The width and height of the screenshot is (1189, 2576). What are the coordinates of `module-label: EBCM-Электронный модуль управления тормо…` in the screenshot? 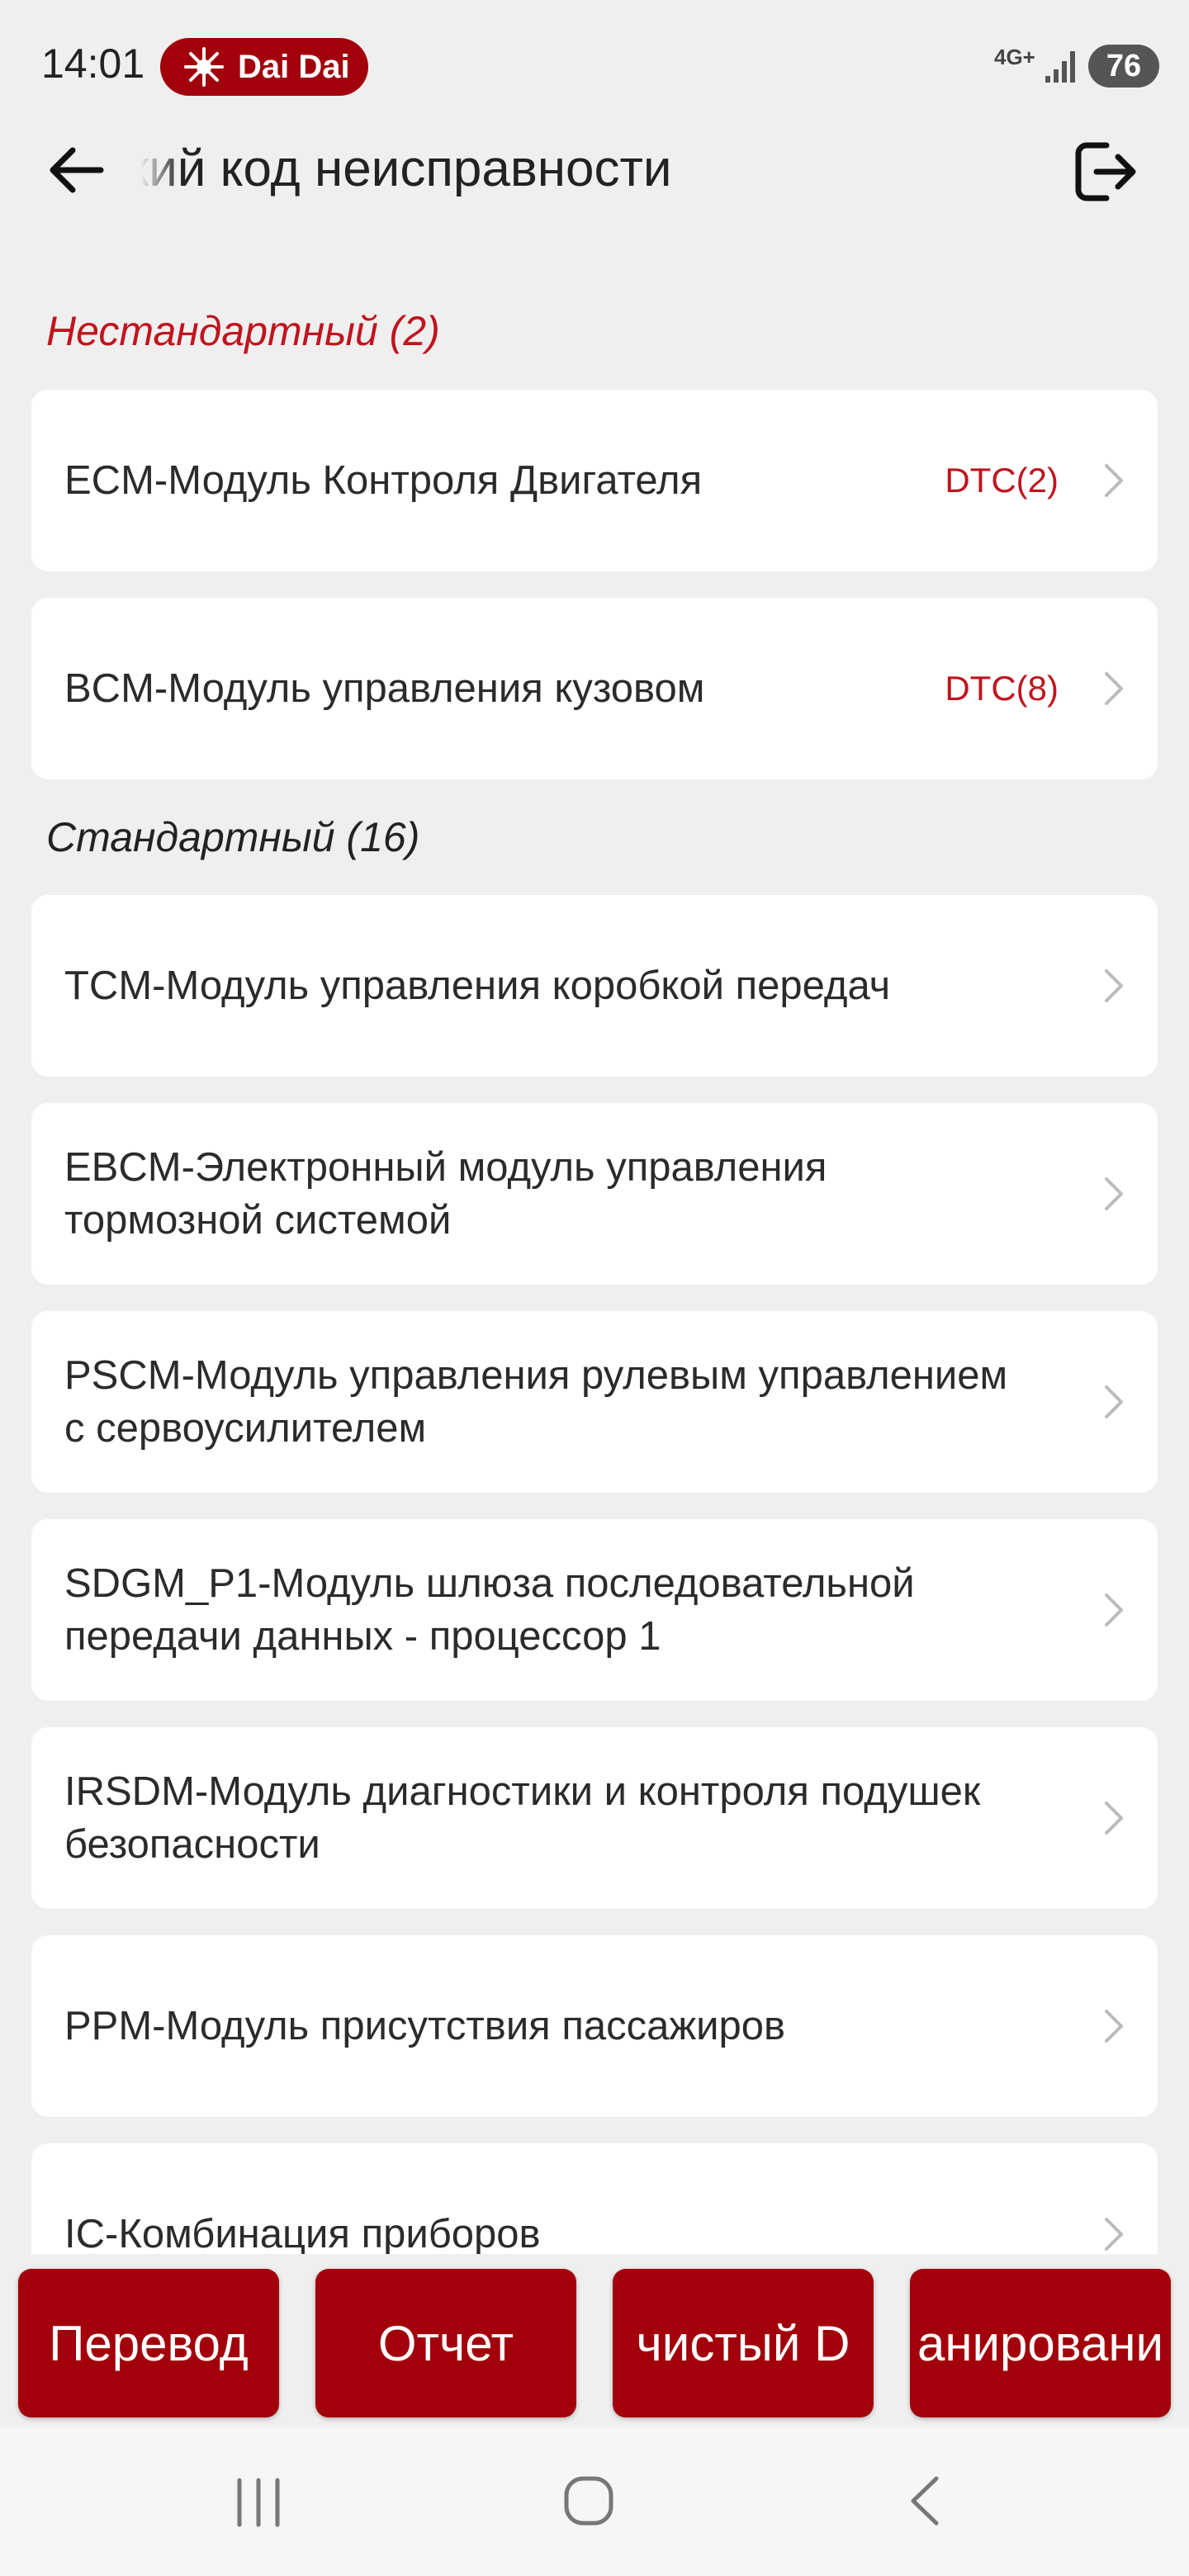 It's located at (445, 1194).